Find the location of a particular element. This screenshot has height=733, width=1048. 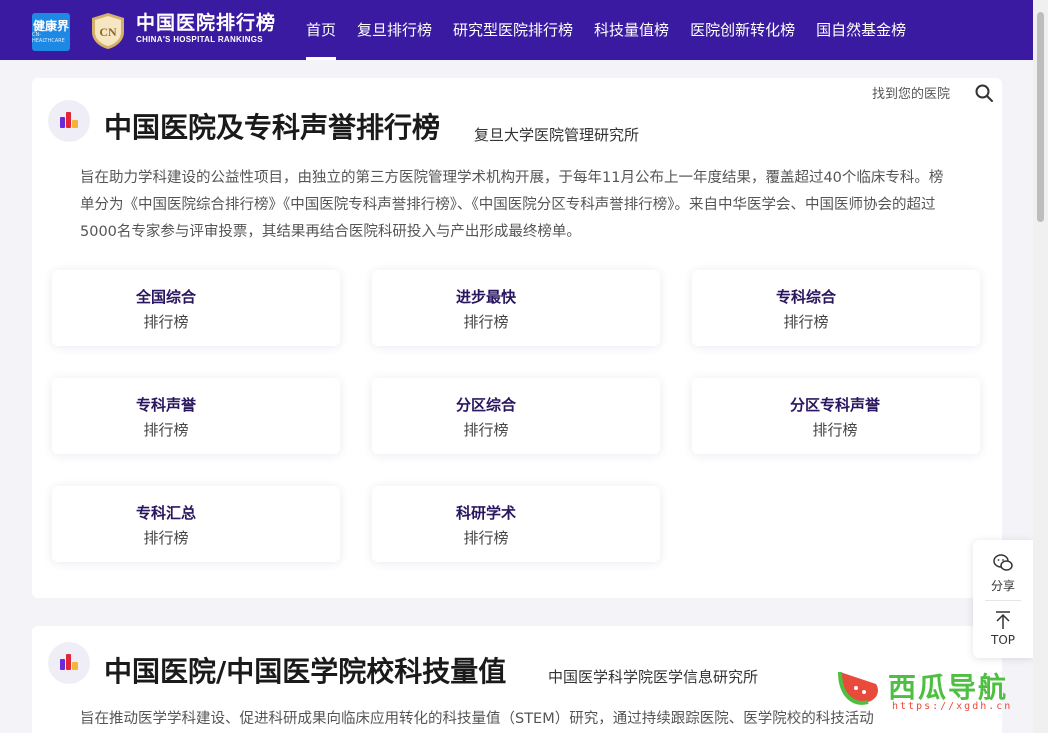

ranking-card-regional-overall: 分区综合 排行榜 is located at coordinates (516, 416).